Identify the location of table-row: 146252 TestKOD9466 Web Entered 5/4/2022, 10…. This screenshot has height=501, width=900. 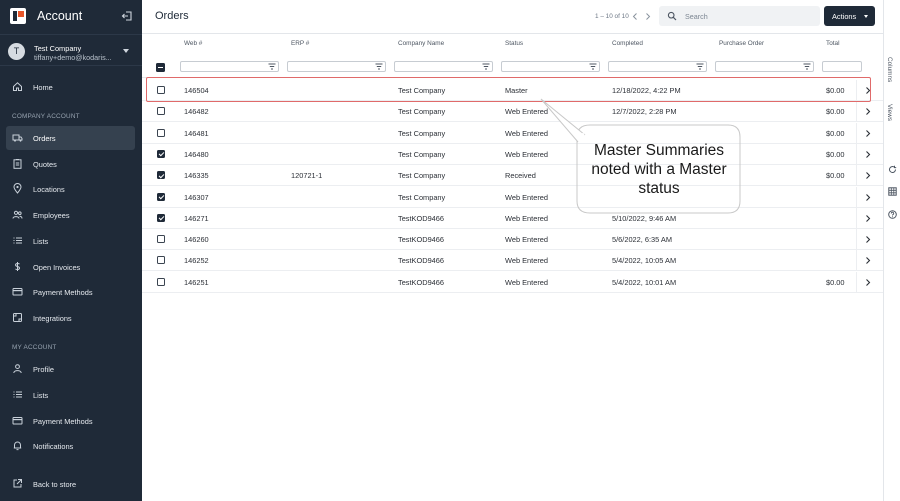
(512, 261).